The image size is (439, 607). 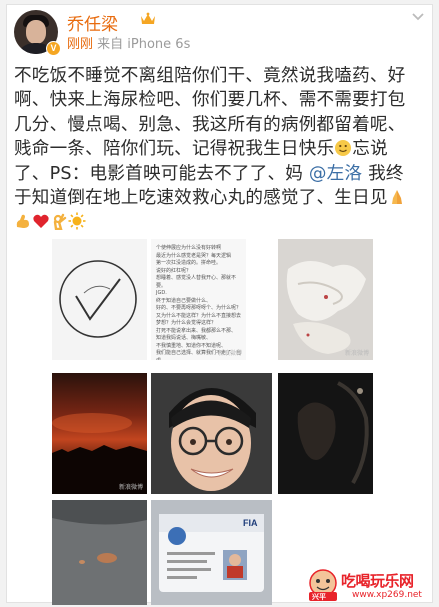 What do you see at coordinates (60, 222) in the screenshot?
I see `ok-hand-emoji-icon` at bounding box center [60, 222].